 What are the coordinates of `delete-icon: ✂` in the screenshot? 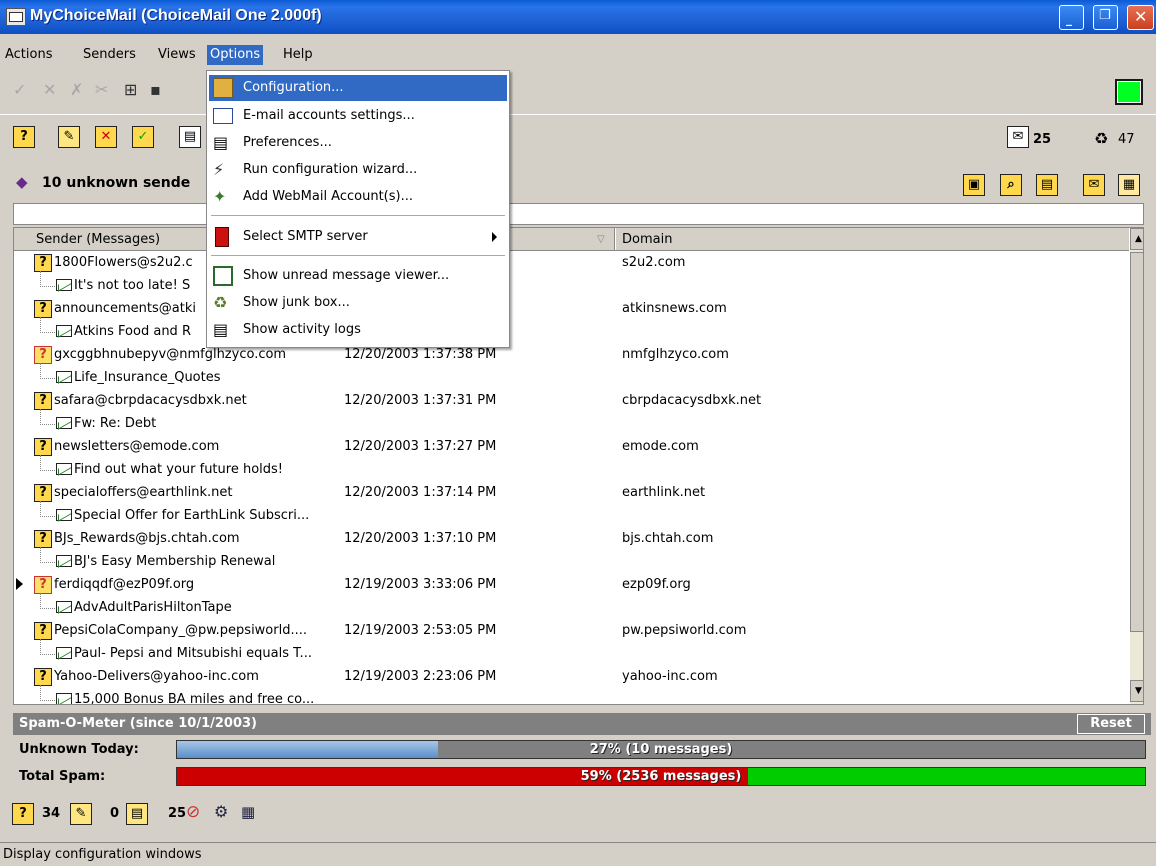 It's located at (101, 89).